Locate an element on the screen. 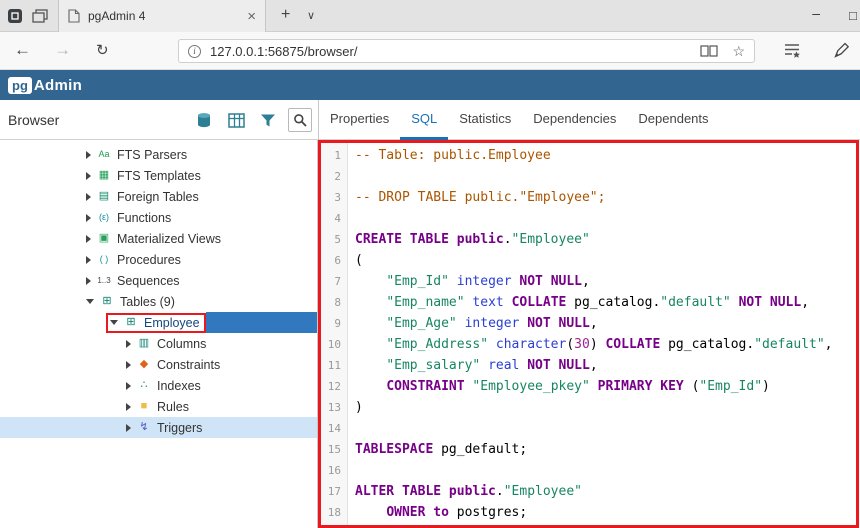 This screenshot has width=860, height=528. tree-item-fts-templates: ▦ FTS Templates is located at coordinates (158, 175).